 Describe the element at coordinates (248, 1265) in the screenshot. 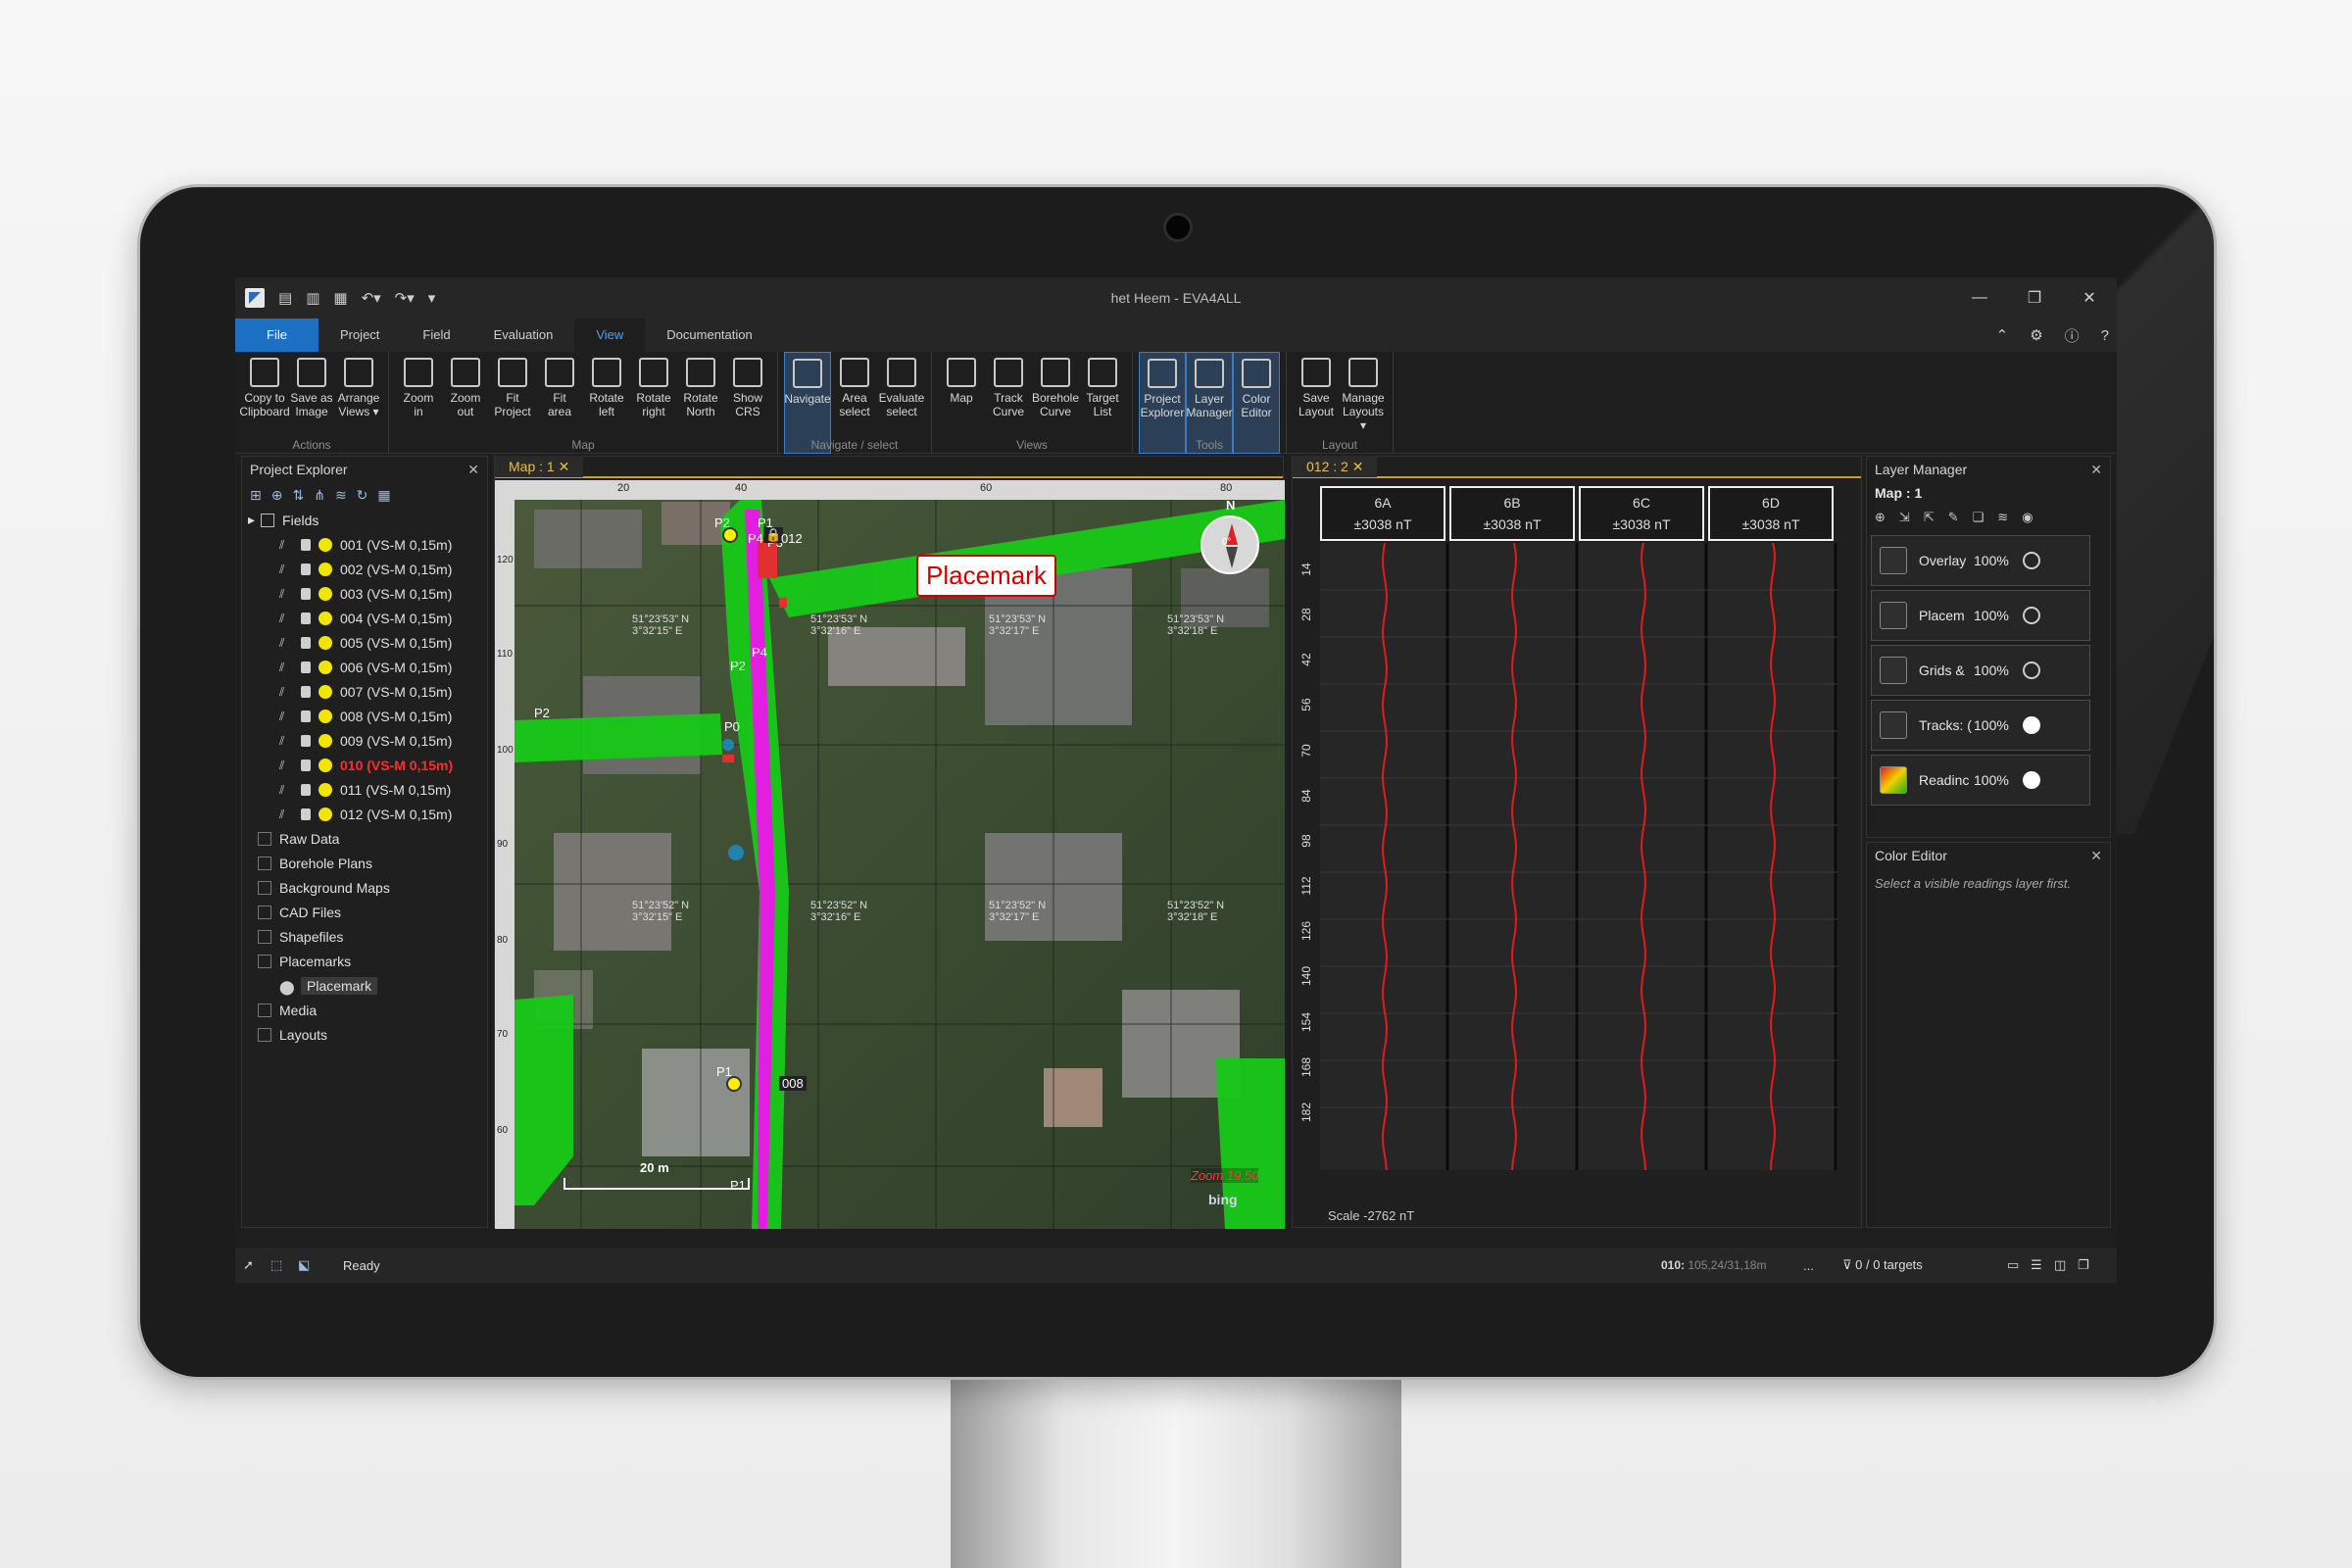

I see `pointer-tool-icon: ➚` at that location.